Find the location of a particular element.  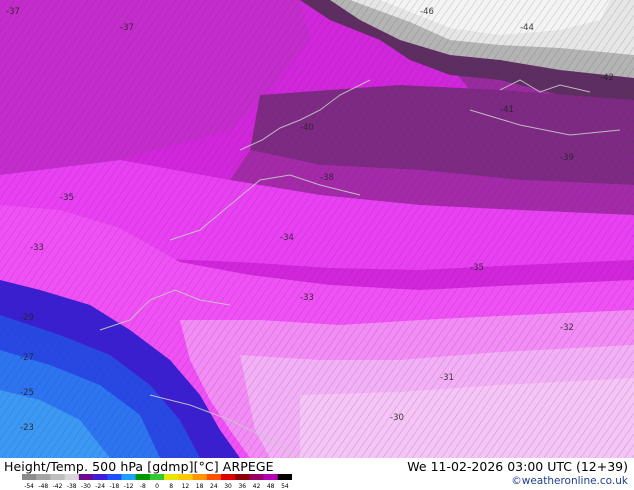

temp-label: -39 is located at coordinates (567, 158).